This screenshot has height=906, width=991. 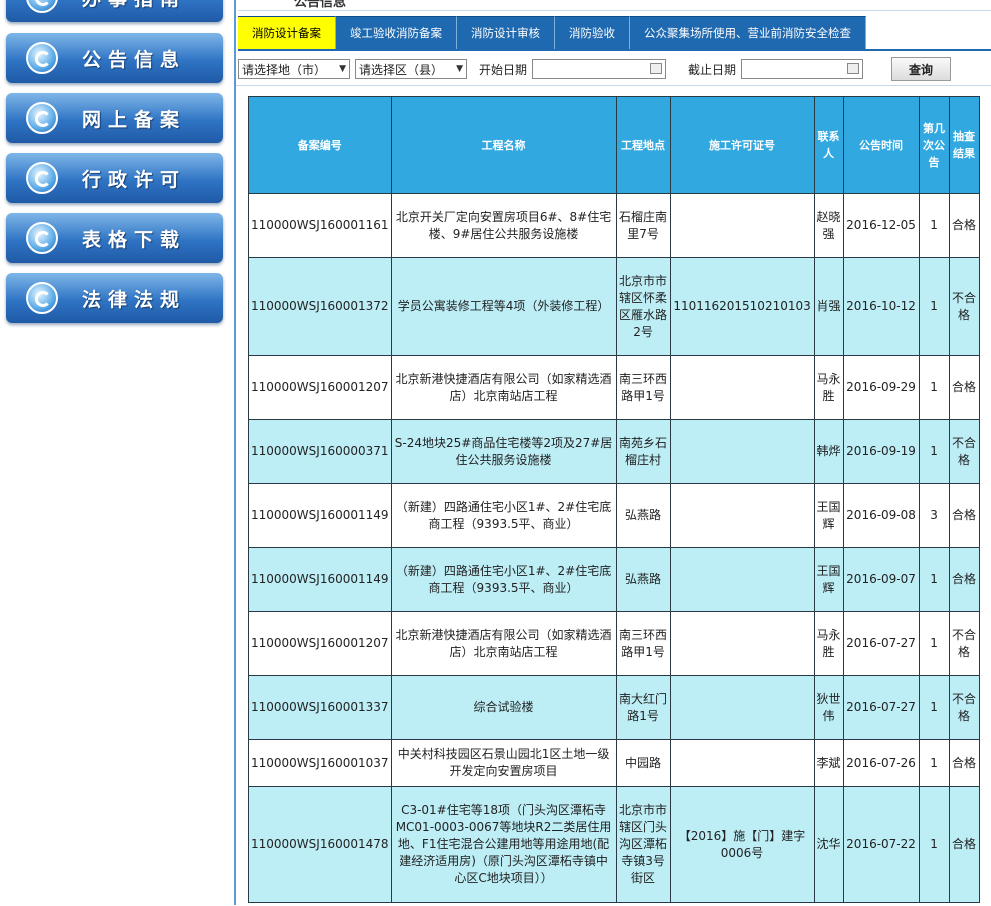 What do you see at coordinates (712, 69) in the screenshot?
I see `end-date-label: 截止日期` at bounding box center [712, 69].